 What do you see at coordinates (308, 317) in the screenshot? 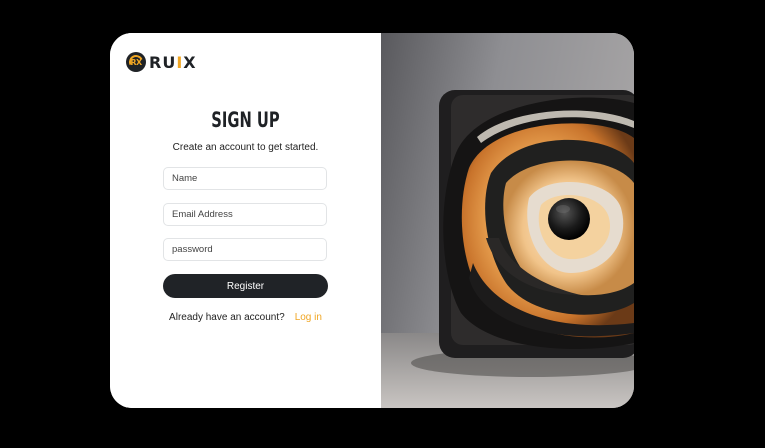
I see `login-link: Log in` at bounding box center [308, 317].